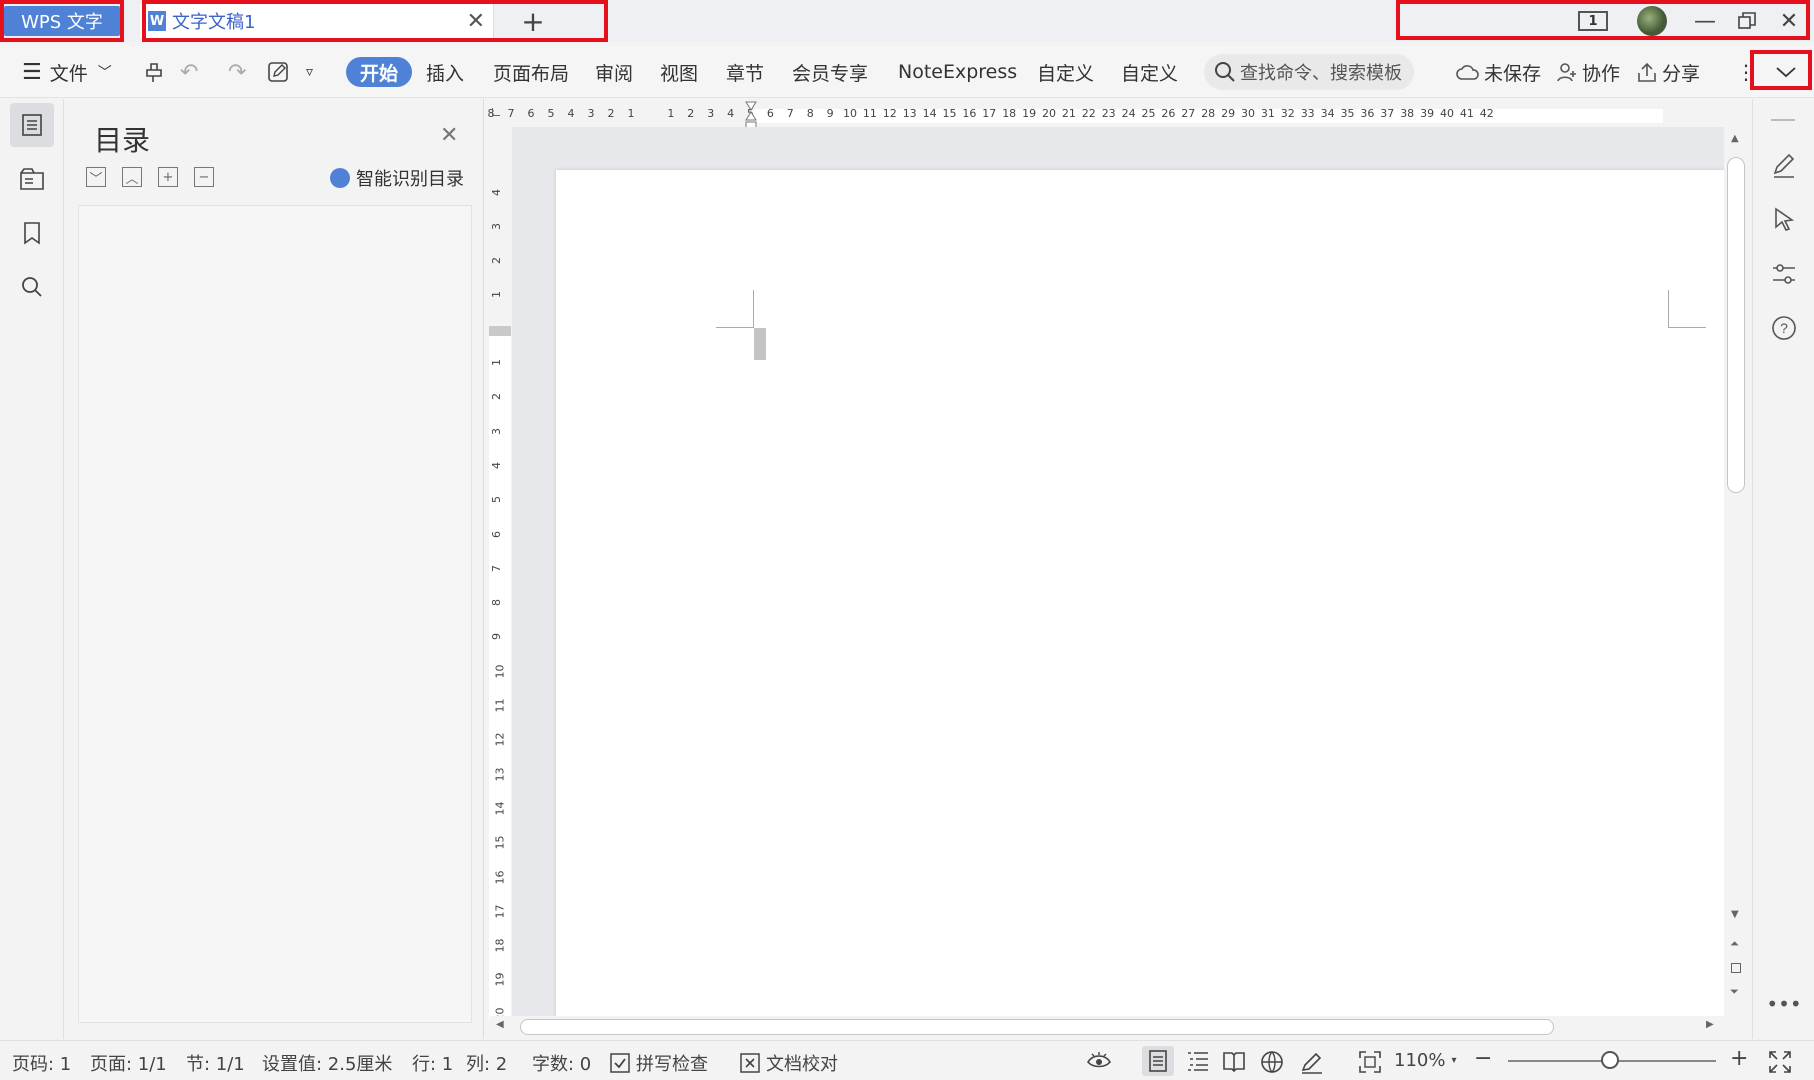  Describe the element at coordinates (1786, 72) in the screenshot. I see `collapse-ribbon-icon` at that location.